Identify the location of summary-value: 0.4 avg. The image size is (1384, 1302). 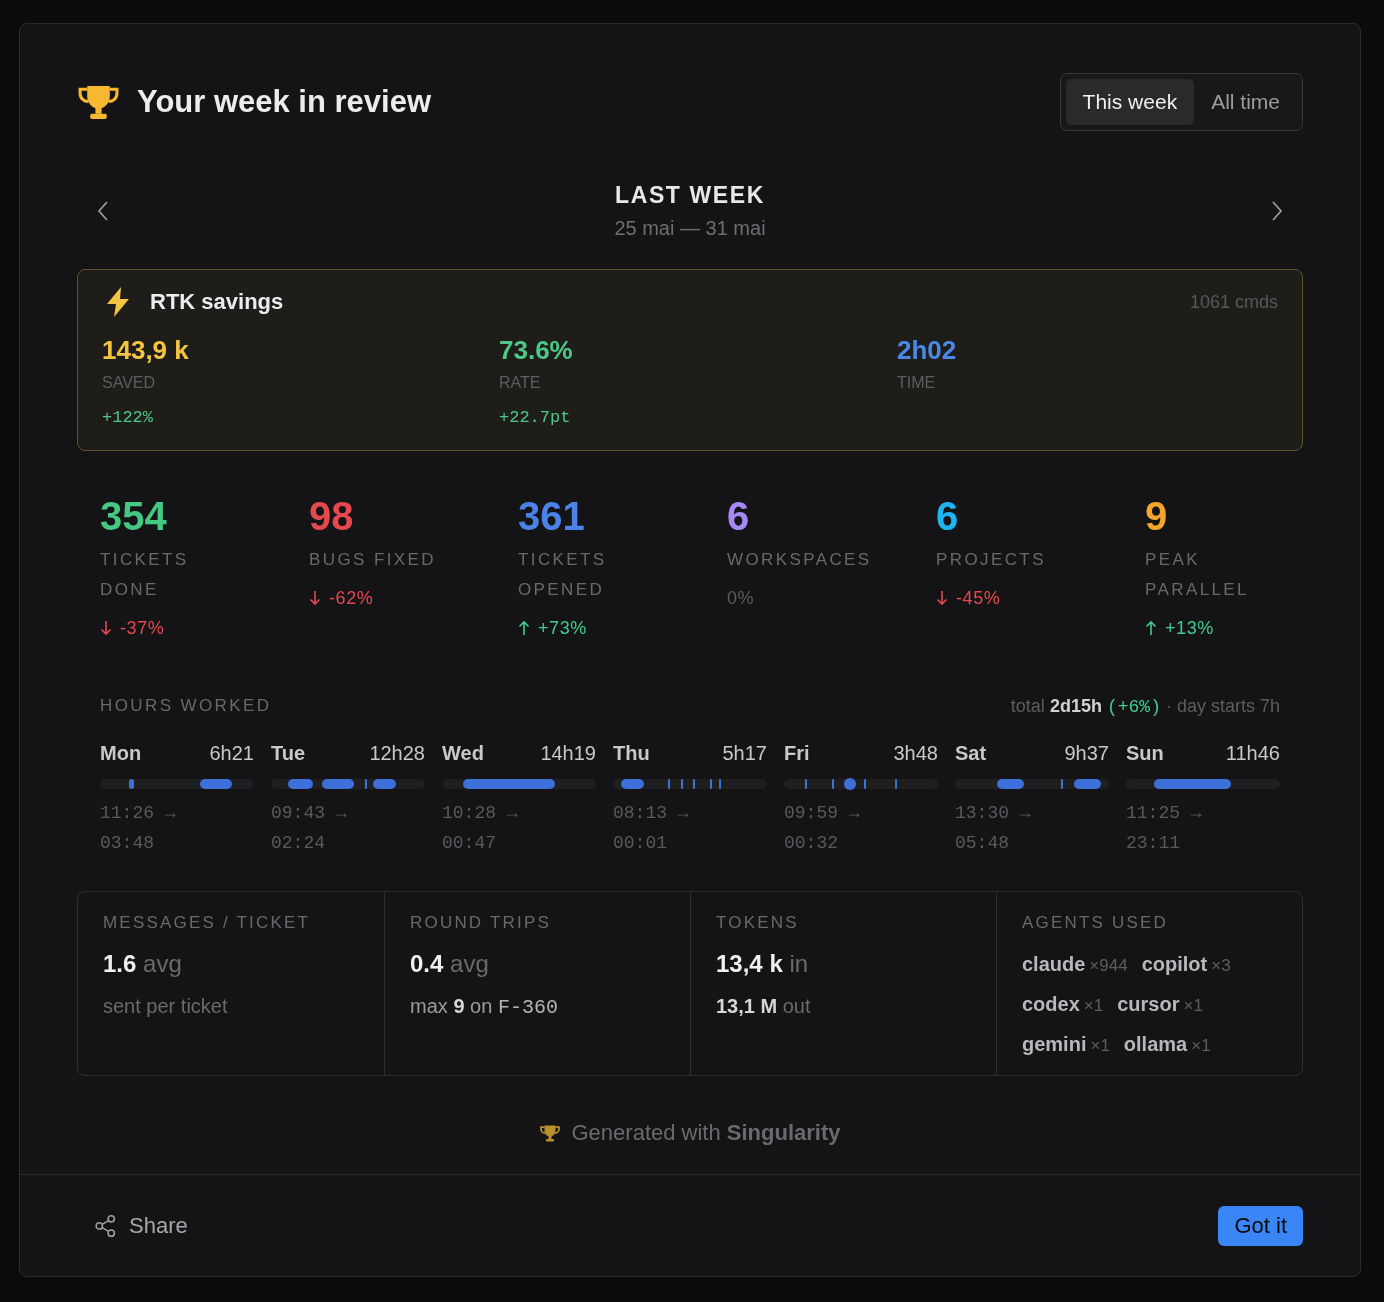
(450, 964).